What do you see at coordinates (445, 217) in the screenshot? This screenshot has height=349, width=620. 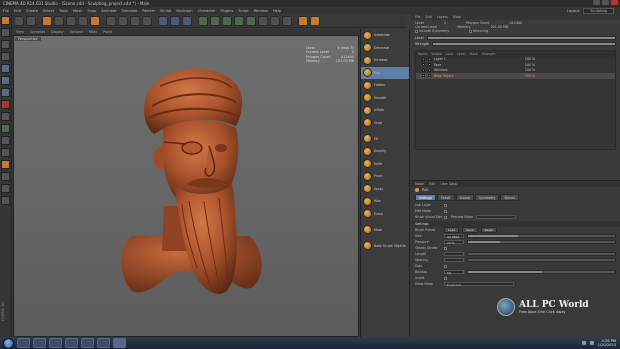 I see `visual-size-checkbox` at bounding box center [445, 217].